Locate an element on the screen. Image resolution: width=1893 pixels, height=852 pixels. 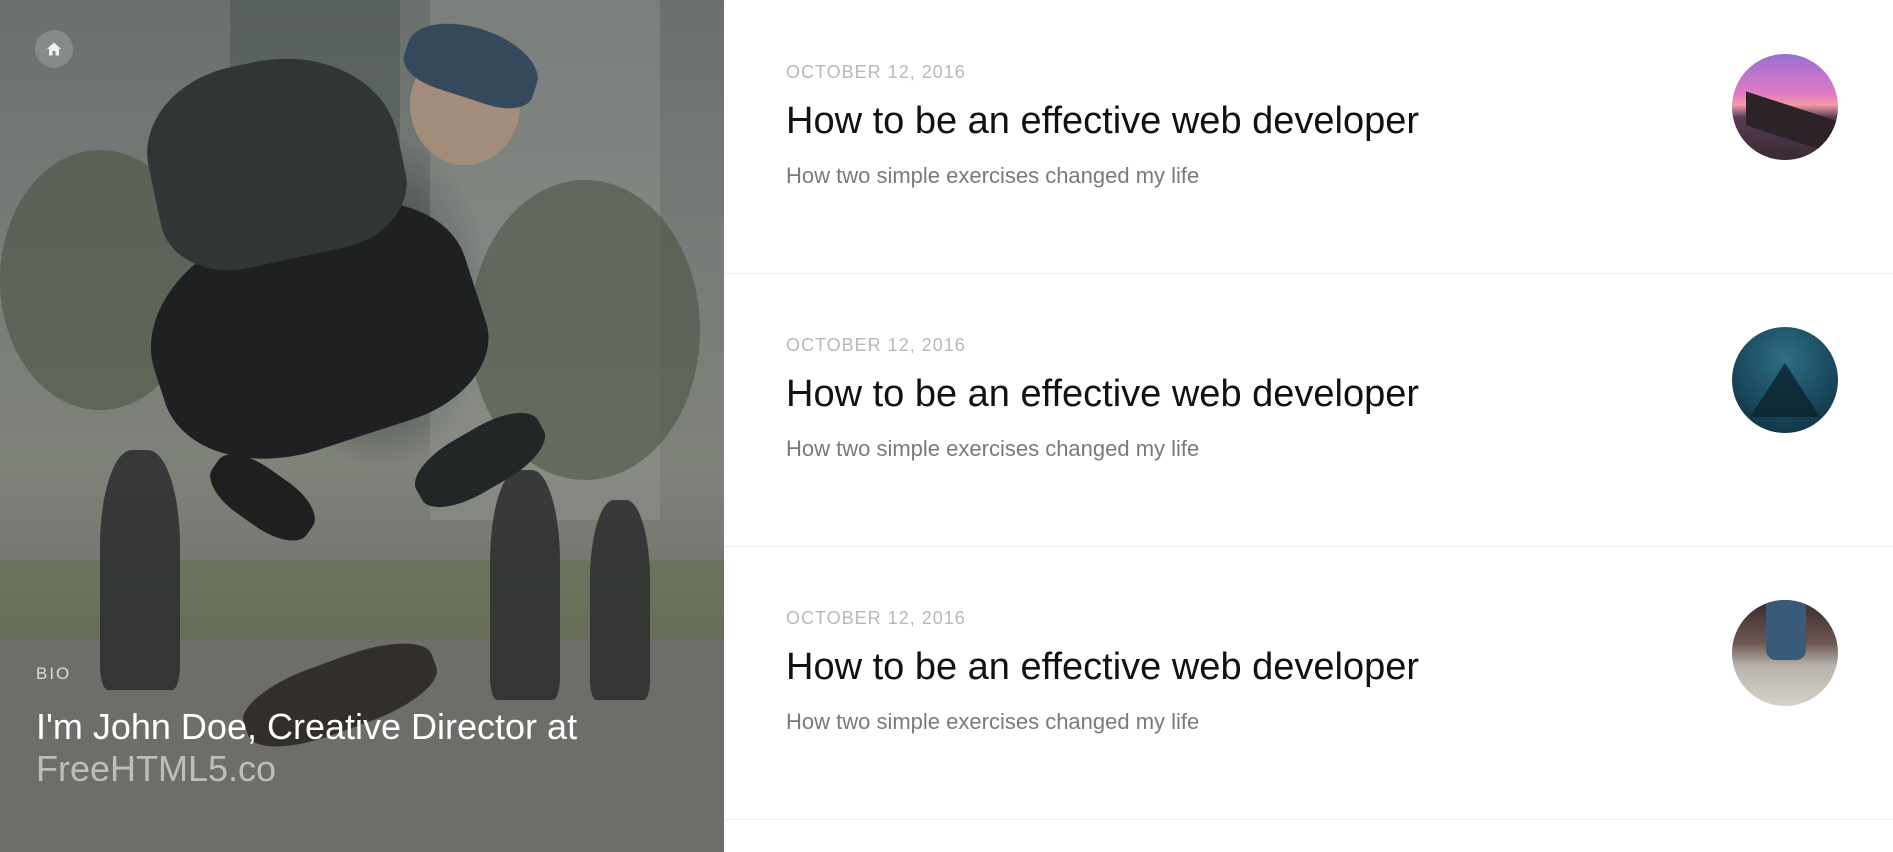
home-button is located at coordinates (54, 49).